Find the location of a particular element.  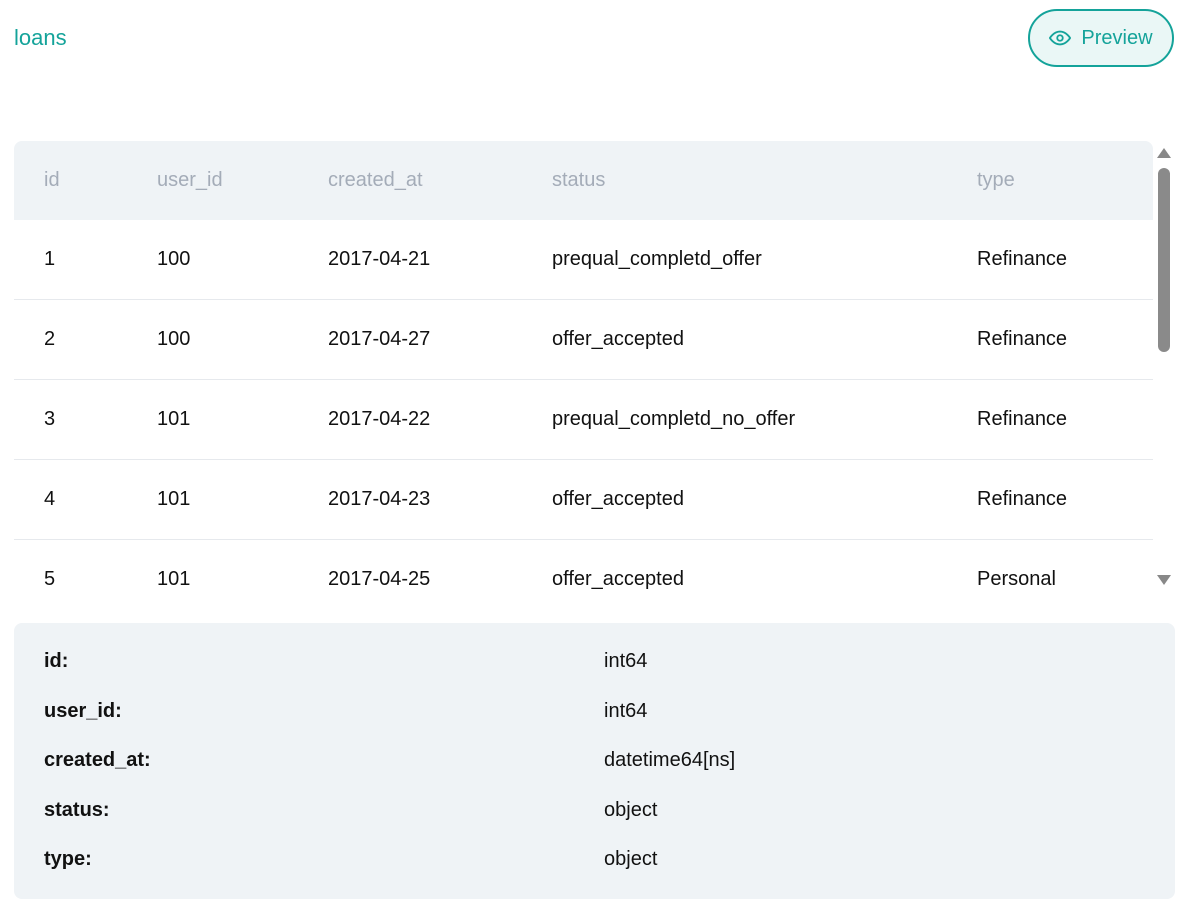

scroll-up-arrow-icon is located at coordinates (1164, 153).